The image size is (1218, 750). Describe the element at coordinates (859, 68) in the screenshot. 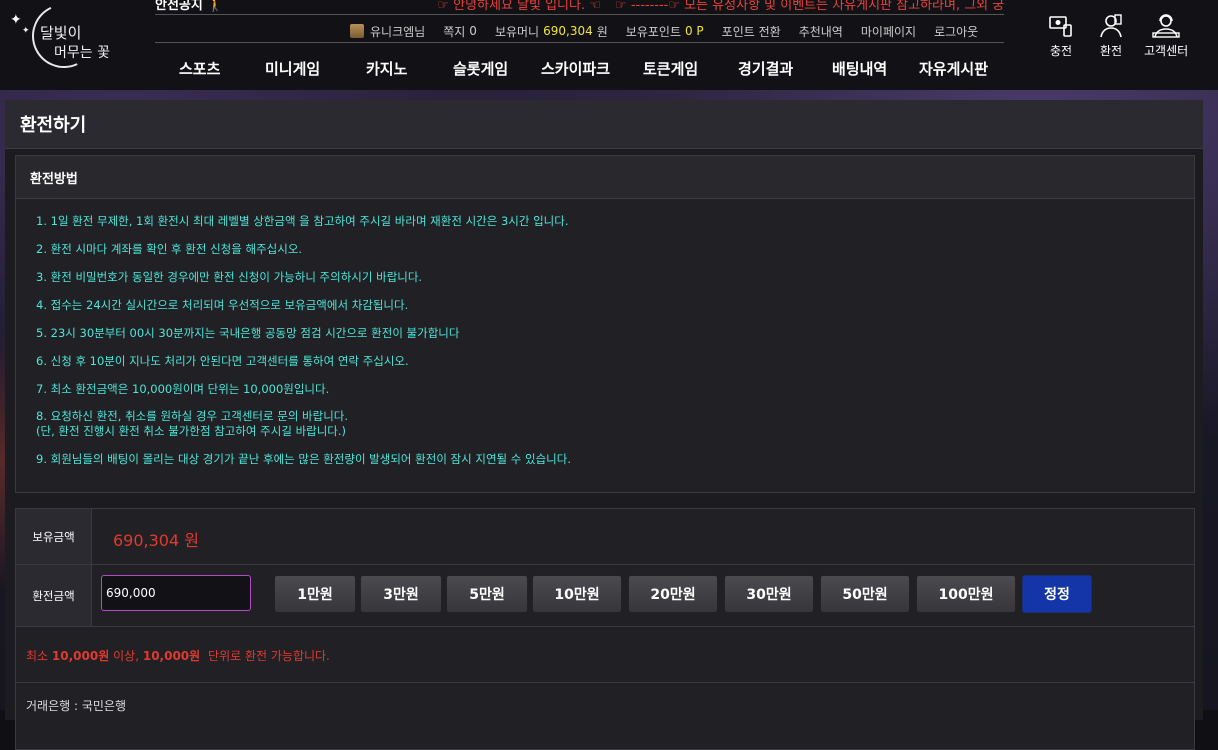

I see `nav-bet-history: 배팅내역` at that location.